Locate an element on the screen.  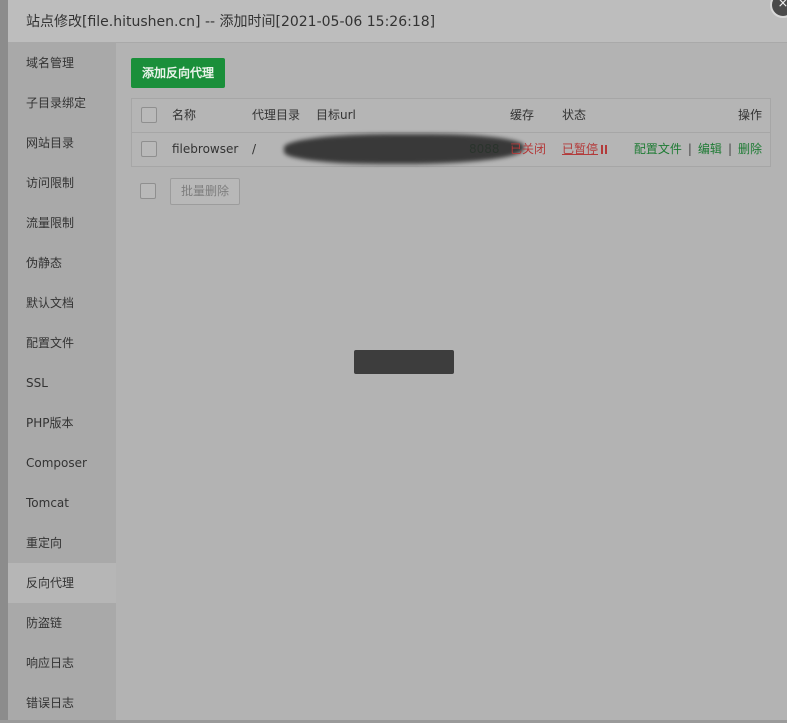
proxy-dir: / is located at coordinates (254, 149).